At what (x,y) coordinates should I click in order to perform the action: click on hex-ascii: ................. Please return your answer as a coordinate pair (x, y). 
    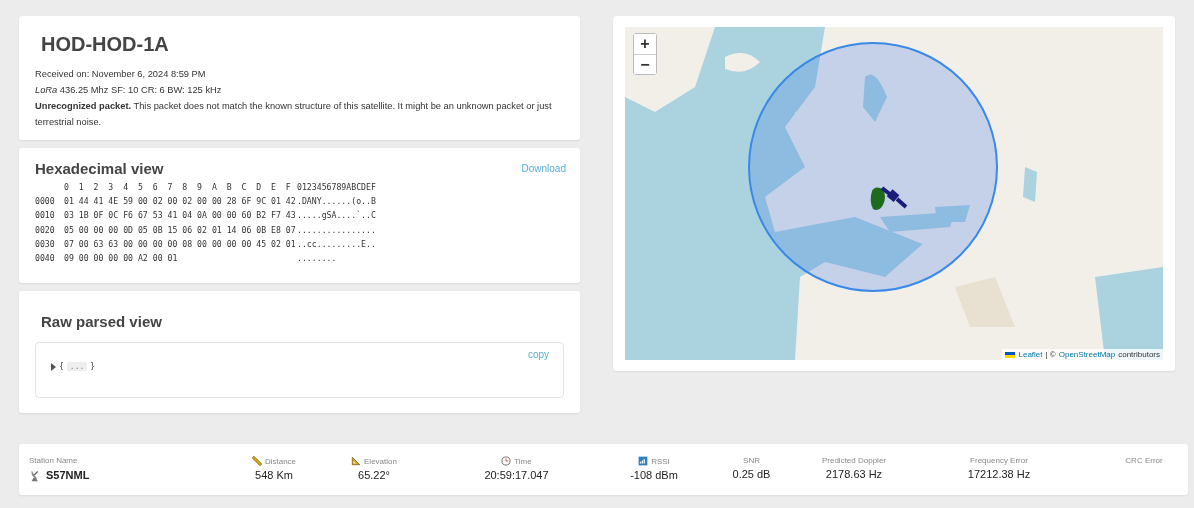
    Looking at the image, I should click on (336, 230).